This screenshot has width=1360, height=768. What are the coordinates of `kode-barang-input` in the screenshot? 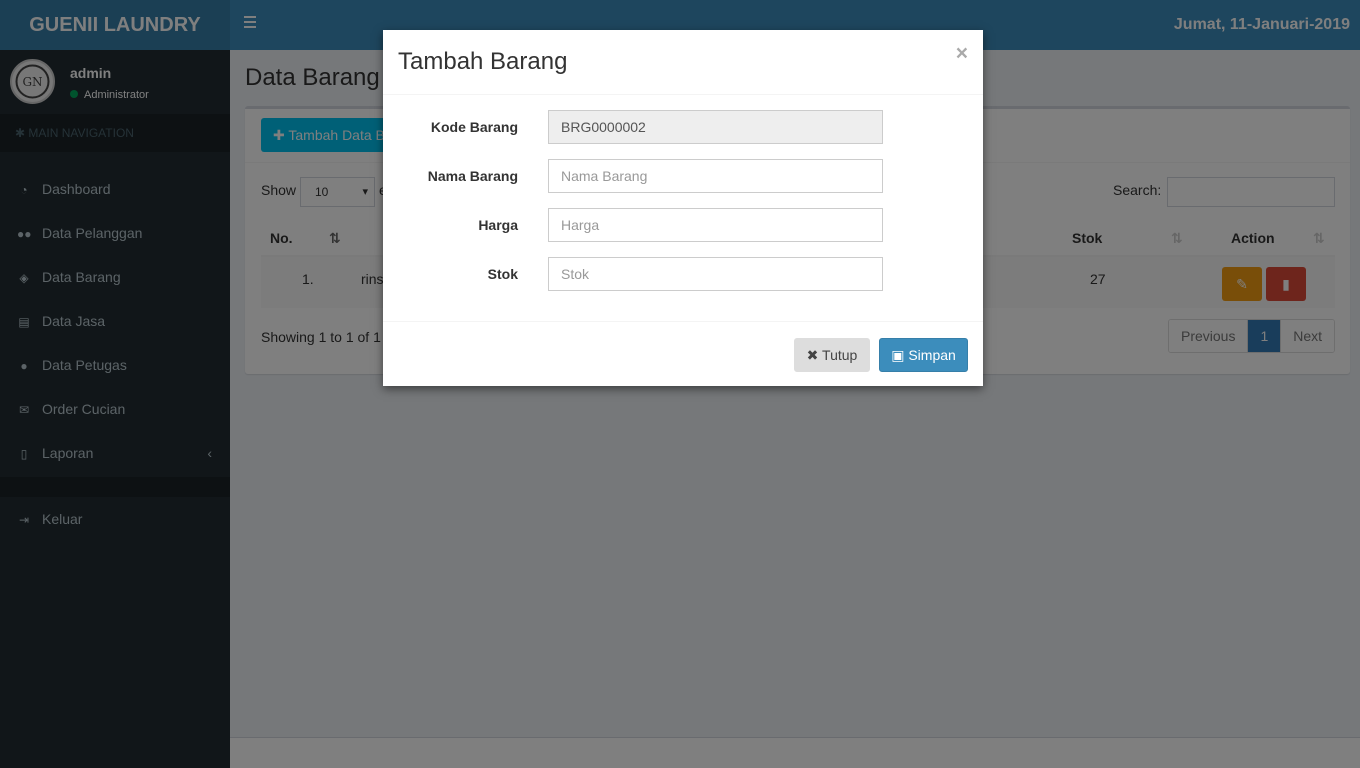 It's located at (715, 127).